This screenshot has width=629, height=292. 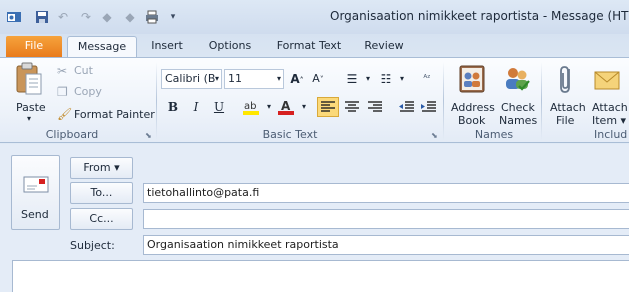 I want to click on attach-file-label-2: File, so click(x=565, y=120).